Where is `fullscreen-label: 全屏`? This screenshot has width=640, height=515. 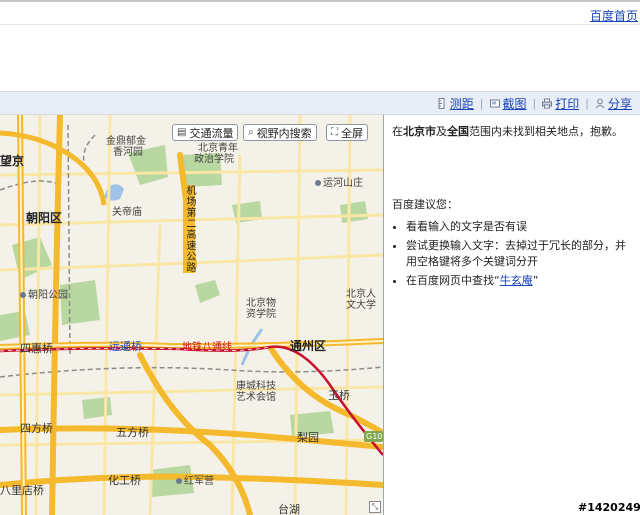
fullscreen-label: 全屏 is located at coordinates (352, 133).